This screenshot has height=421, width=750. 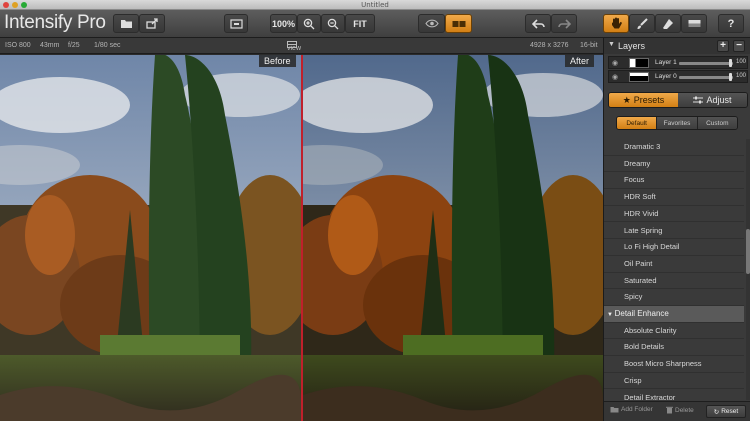 I want to click on undo-arrow-icon, so click(x=538, y=23).